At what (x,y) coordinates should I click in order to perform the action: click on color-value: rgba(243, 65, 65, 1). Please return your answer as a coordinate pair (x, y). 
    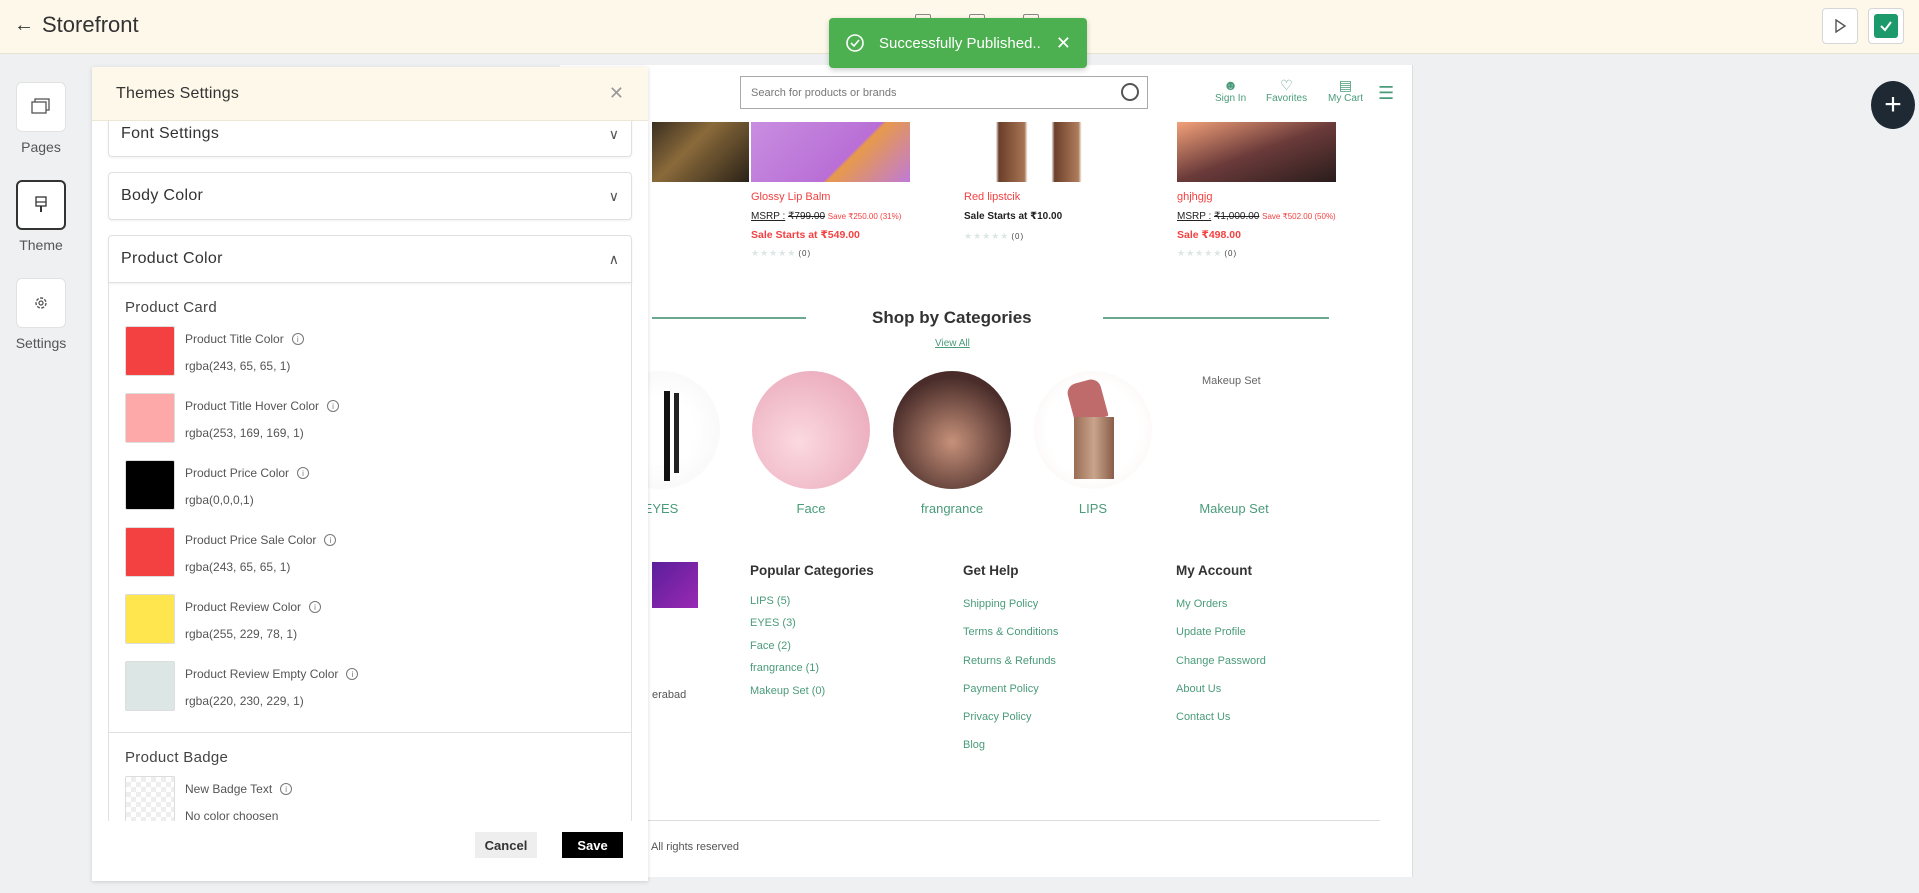
    Looking at the image, I should click on (238, 567).